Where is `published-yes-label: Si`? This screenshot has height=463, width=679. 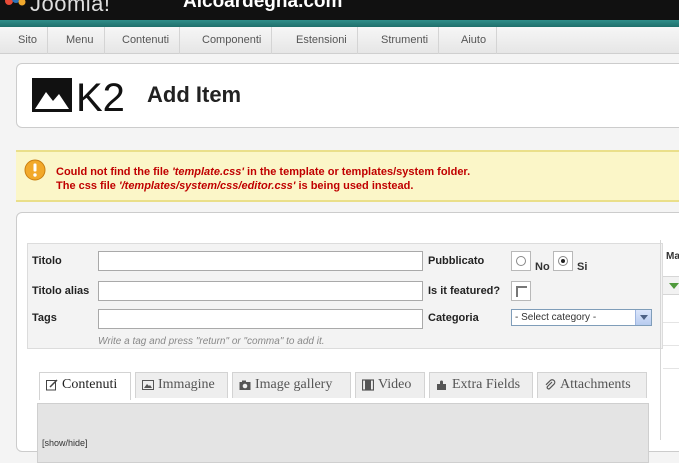
published-yes-label: Si is located at coordinates (582, 267).